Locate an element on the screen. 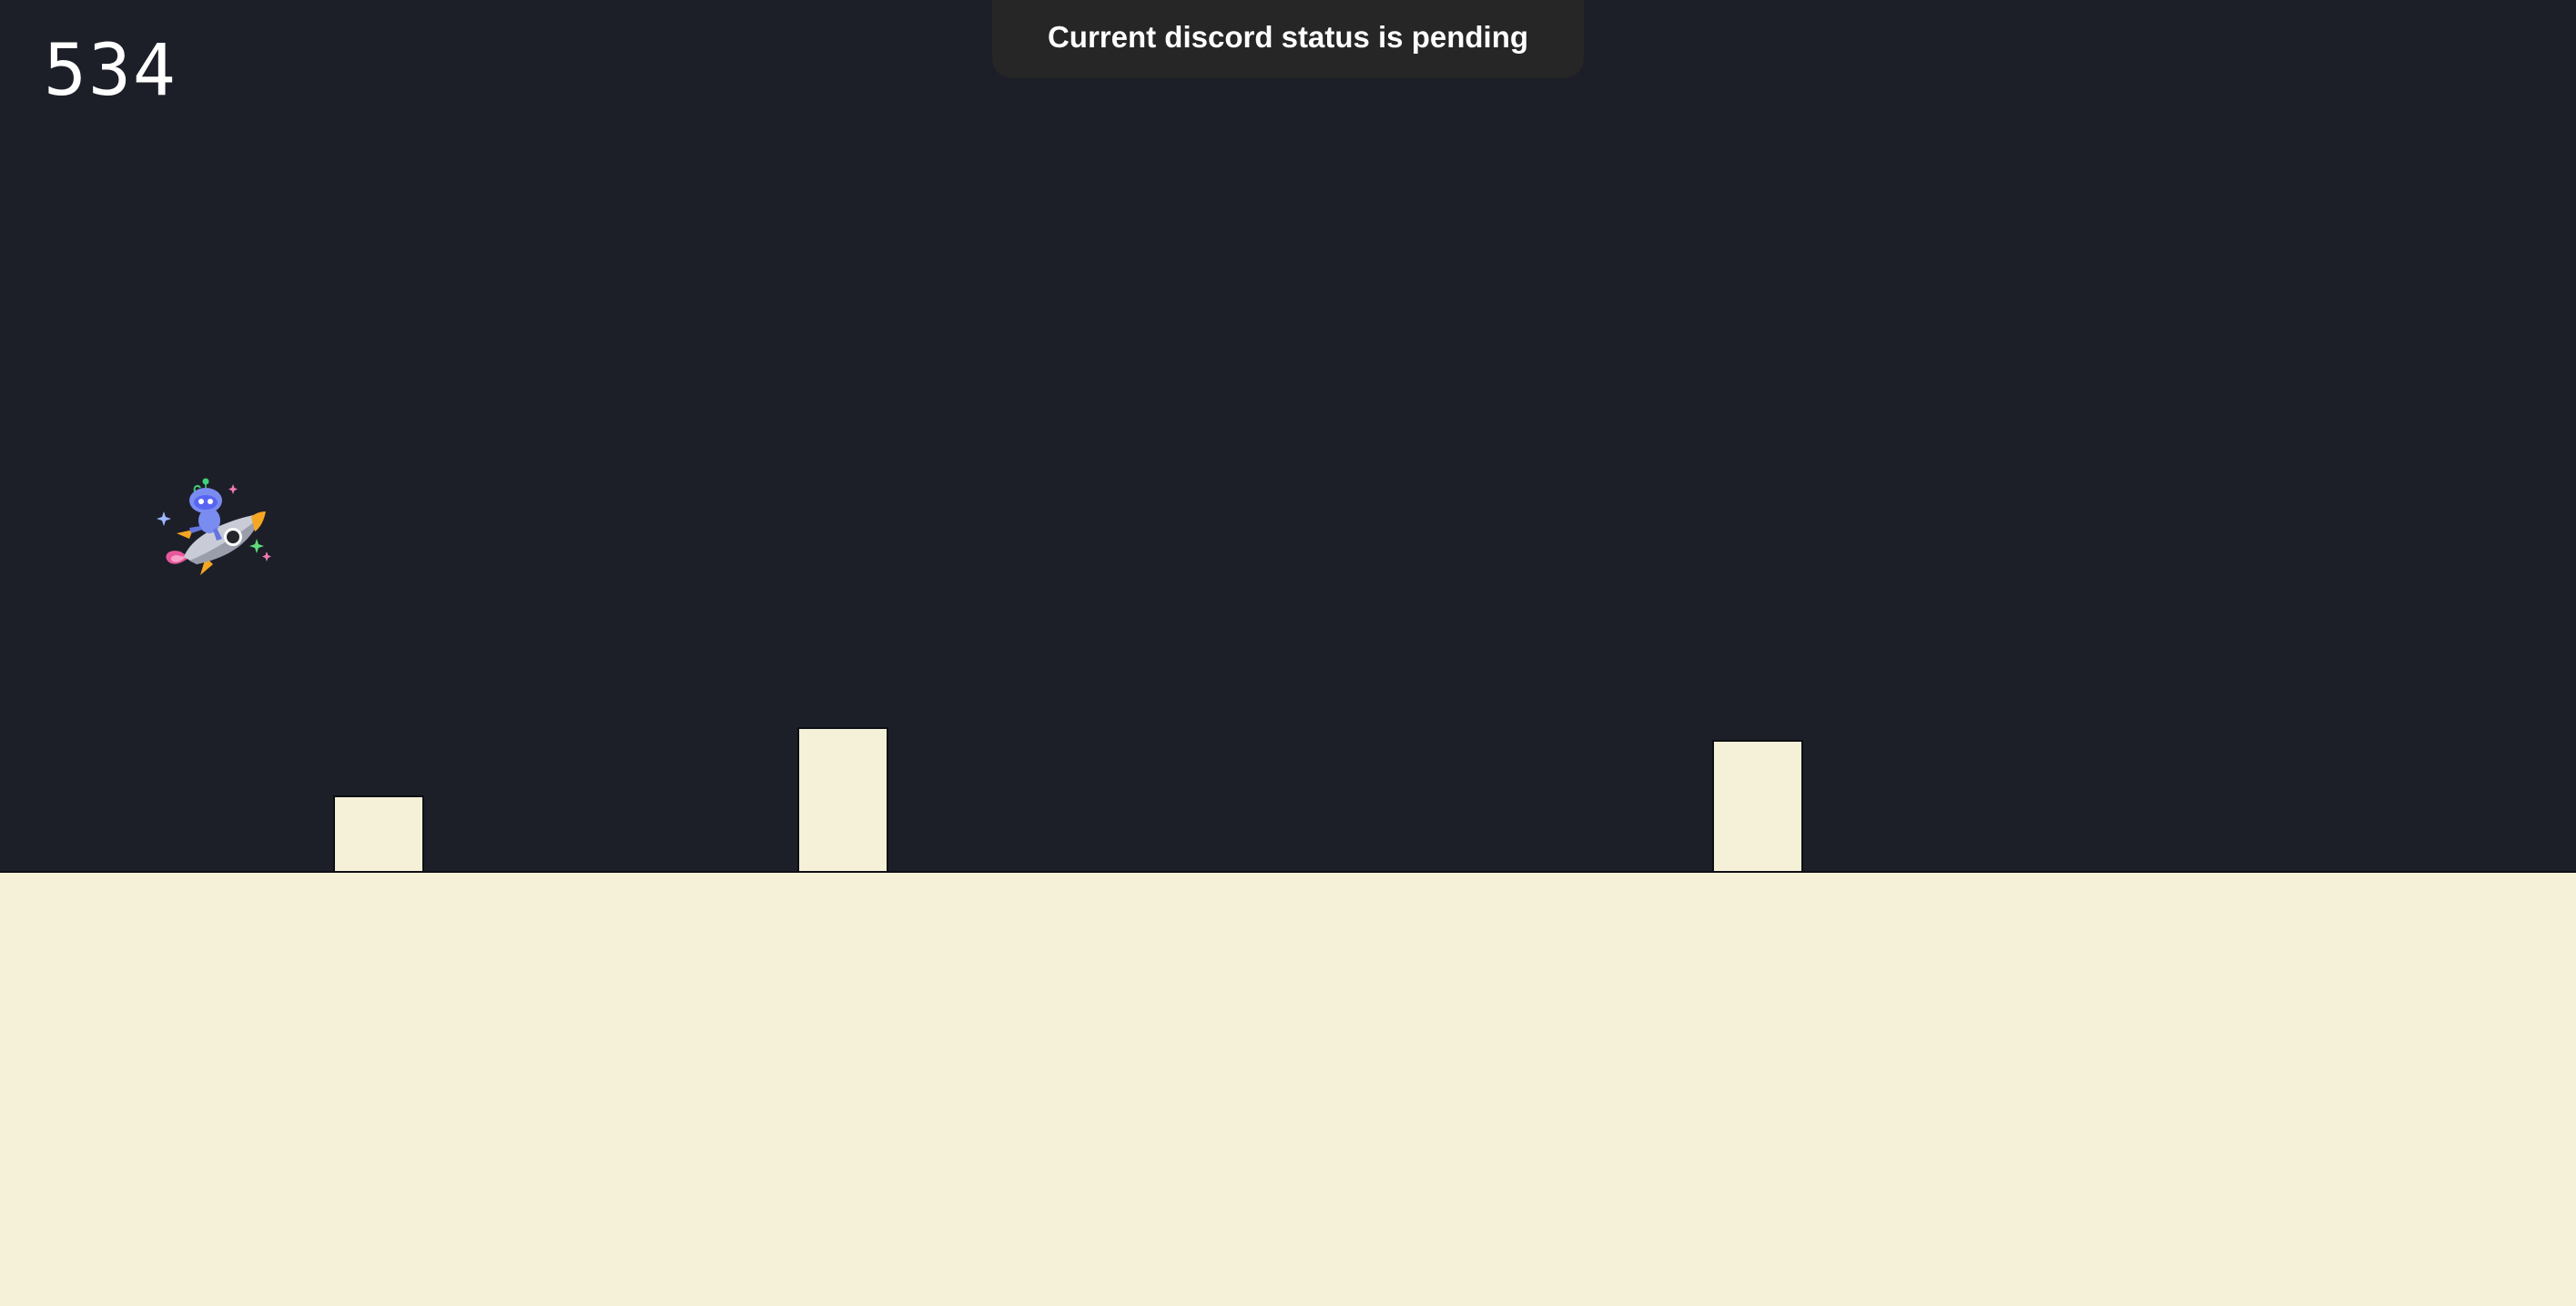 This screenshot has width=2576, height=1306. player-character is located at coordinates (216, 527).